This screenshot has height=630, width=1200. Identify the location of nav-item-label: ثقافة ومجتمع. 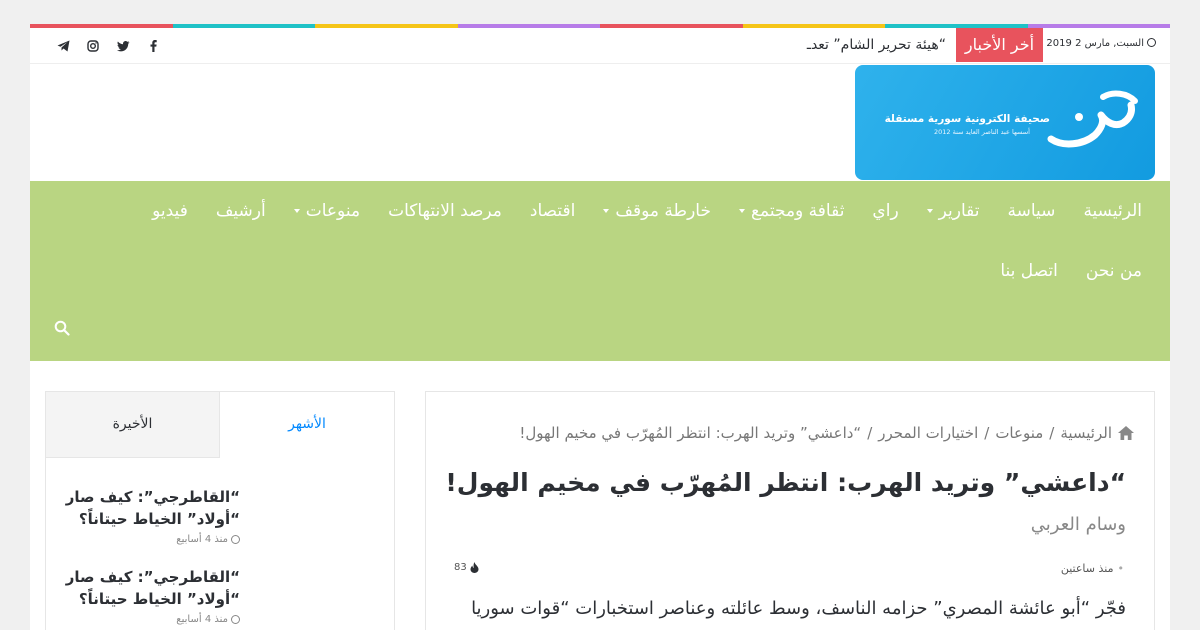
(797, 211).